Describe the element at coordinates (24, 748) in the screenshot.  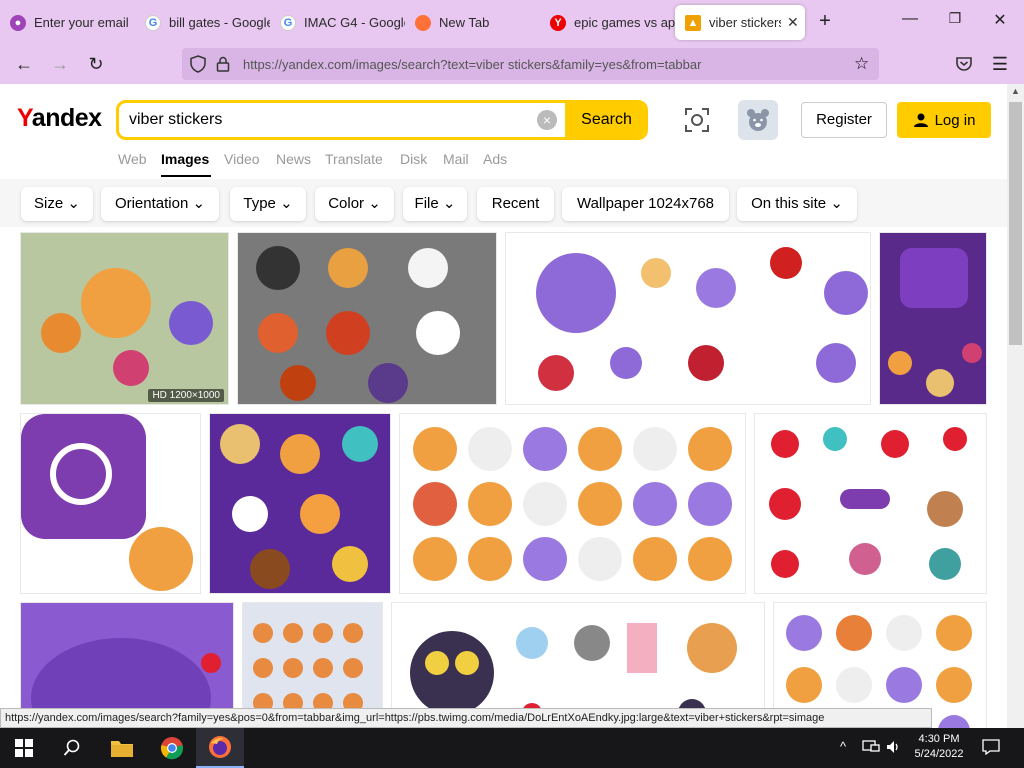
I see `start-button` at that location.